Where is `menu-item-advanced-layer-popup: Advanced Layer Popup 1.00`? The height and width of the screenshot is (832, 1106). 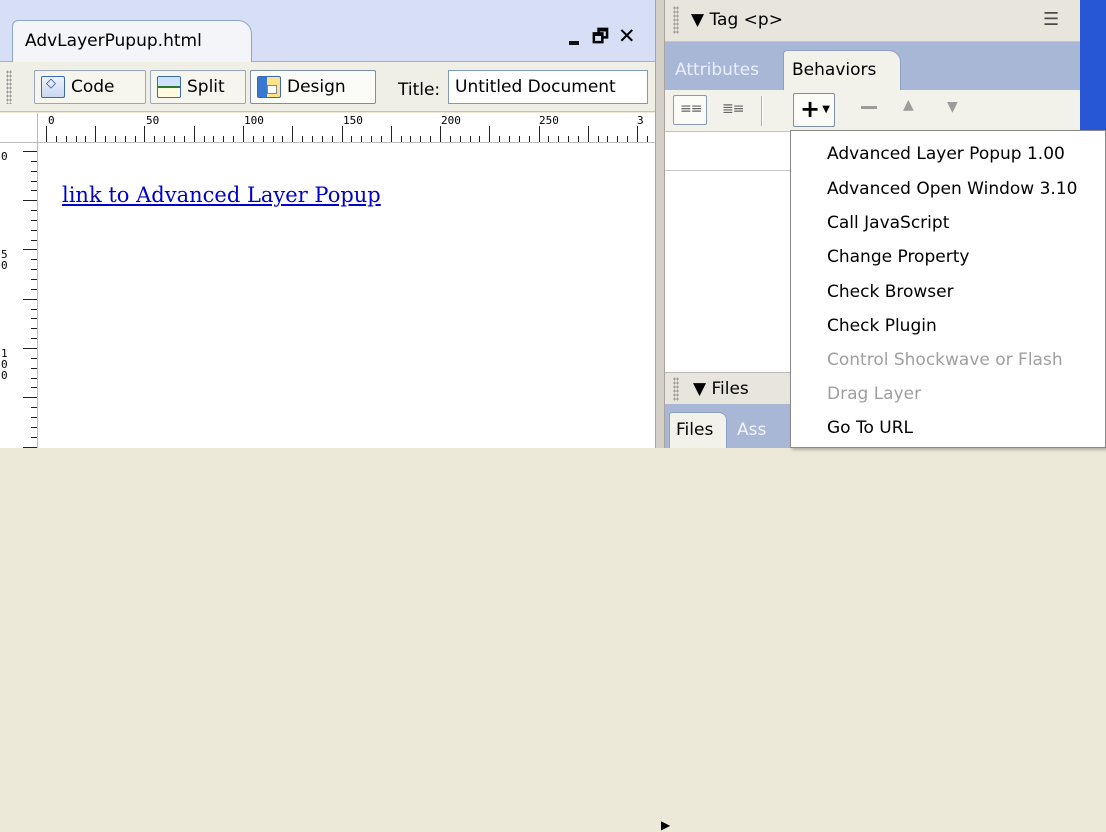 menu-item-advanced-layer-popup: Advanced Layer Popup 1.00 is located at coordinates (946, 154).